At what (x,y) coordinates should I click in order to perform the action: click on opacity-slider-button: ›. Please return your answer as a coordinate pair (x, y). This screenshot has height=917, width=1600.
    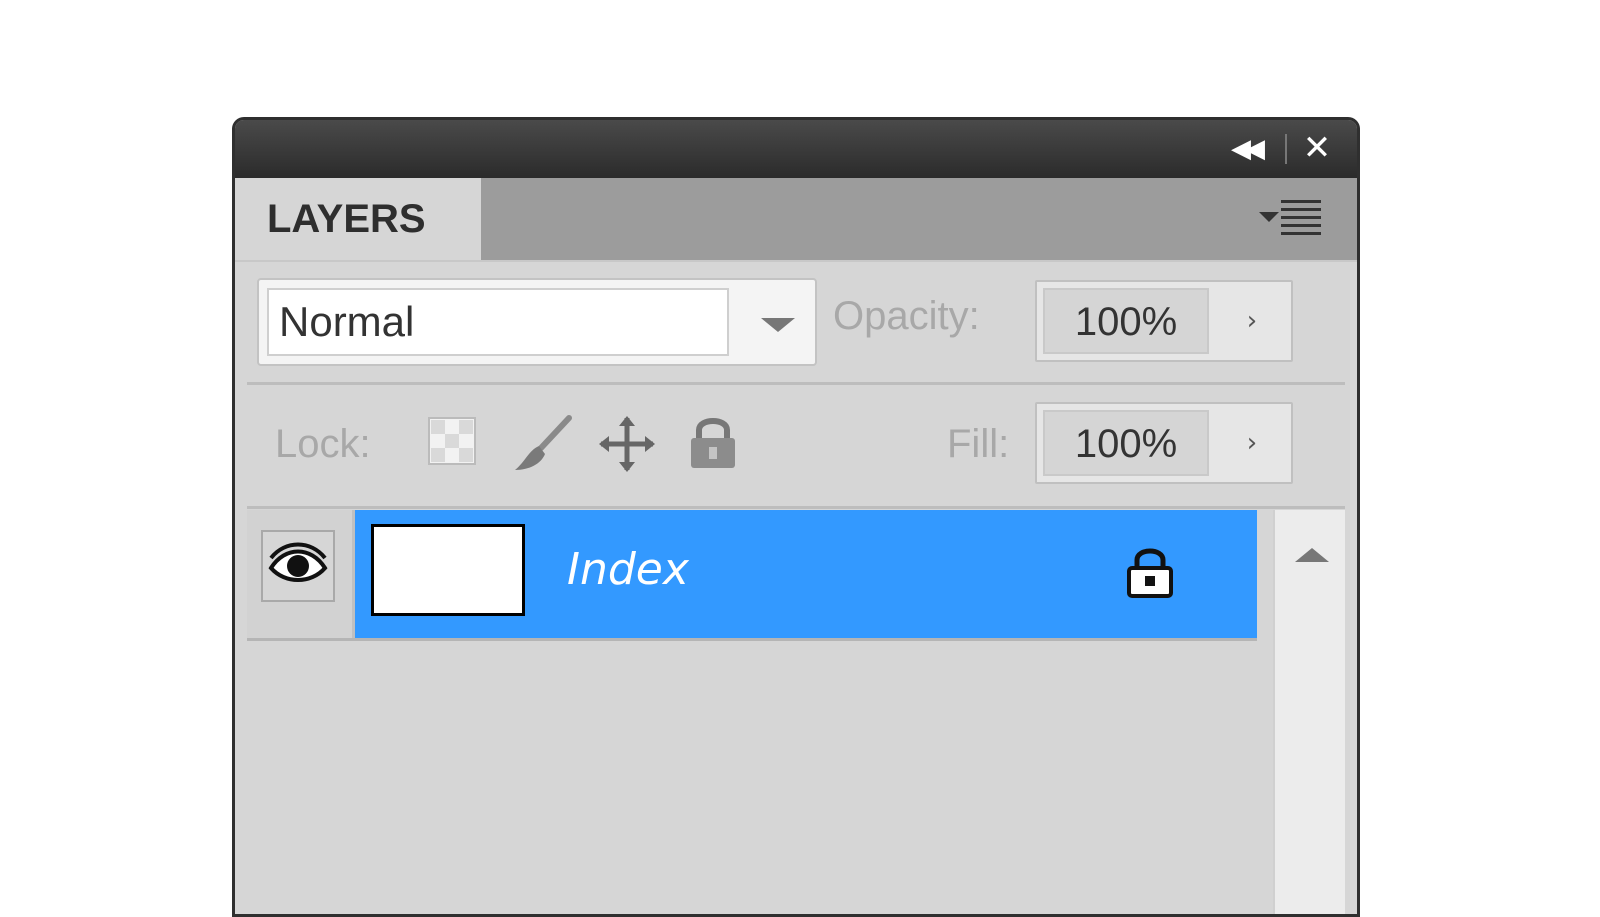
    Looking at the image, I should click on (1252, 321).